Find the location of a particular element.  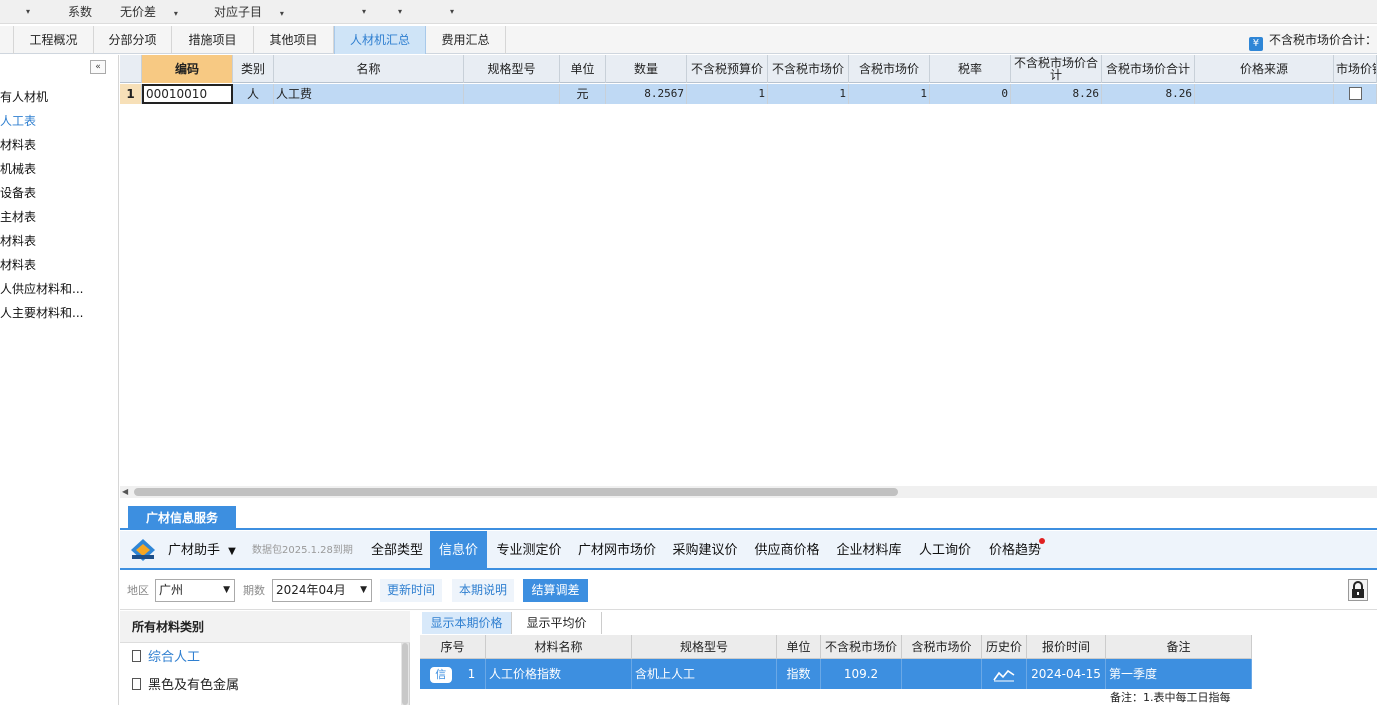

nav-labor-inquiry: 人工询价 is located at coordinates (945, 550).